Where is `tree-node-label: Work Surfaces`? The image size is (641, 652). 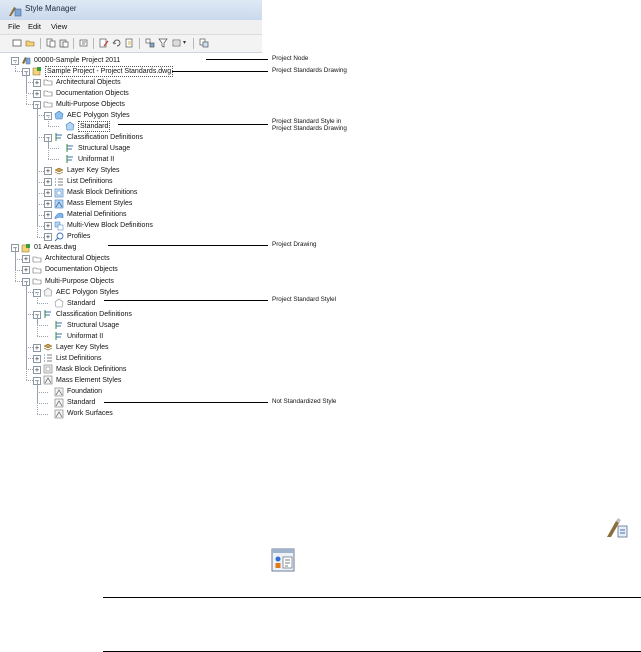 tree-node-label: Work Surfaces is located at coordinates (90, 413).